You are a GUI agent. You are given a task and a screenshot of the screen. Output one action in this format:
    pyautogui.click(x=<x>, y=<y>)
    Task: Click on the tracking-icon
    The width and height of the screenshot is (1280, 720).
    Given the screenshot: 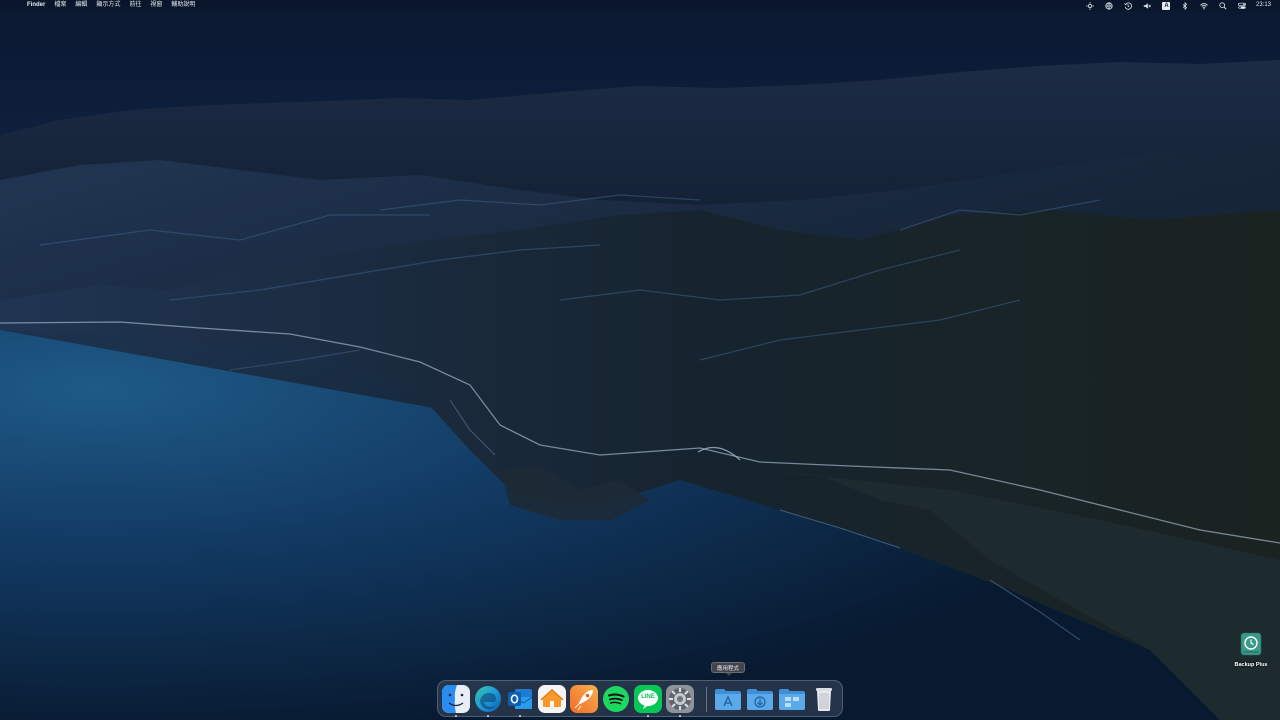 What is the action you would take?
    pyautogui.click(x=1090, y=5)
    